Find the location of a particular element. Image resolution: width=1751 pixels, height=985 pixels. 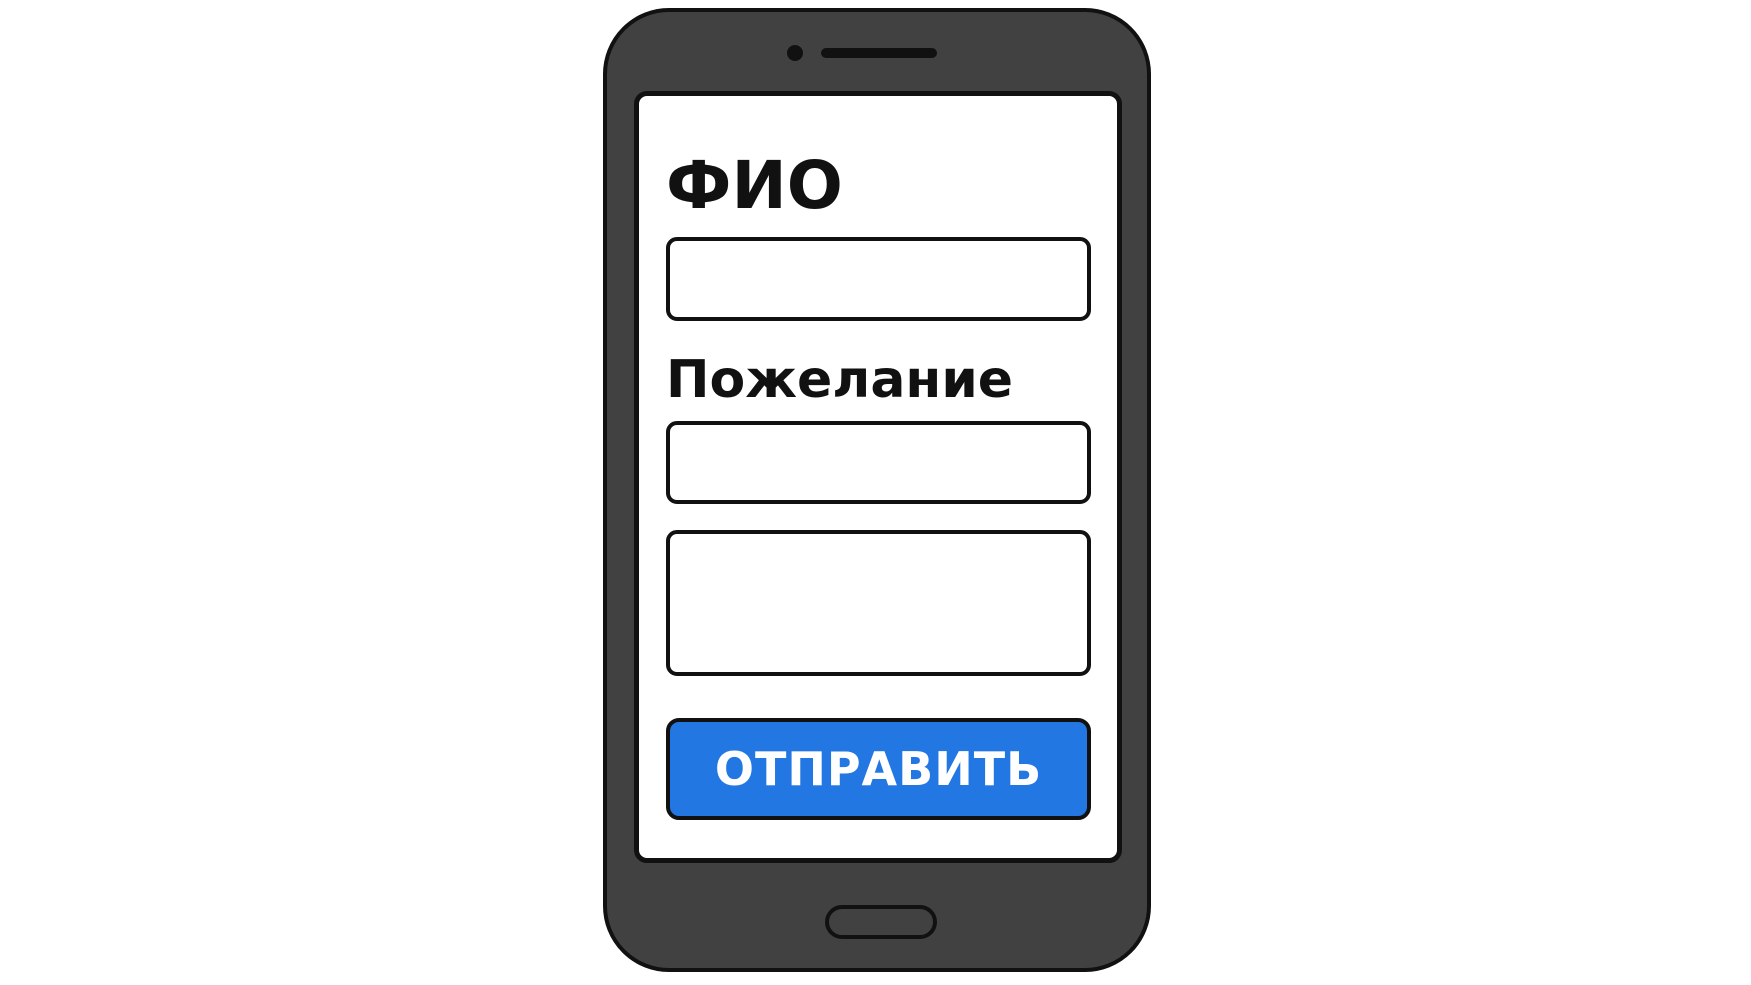

fio-input is located at coordinates (878, 279).